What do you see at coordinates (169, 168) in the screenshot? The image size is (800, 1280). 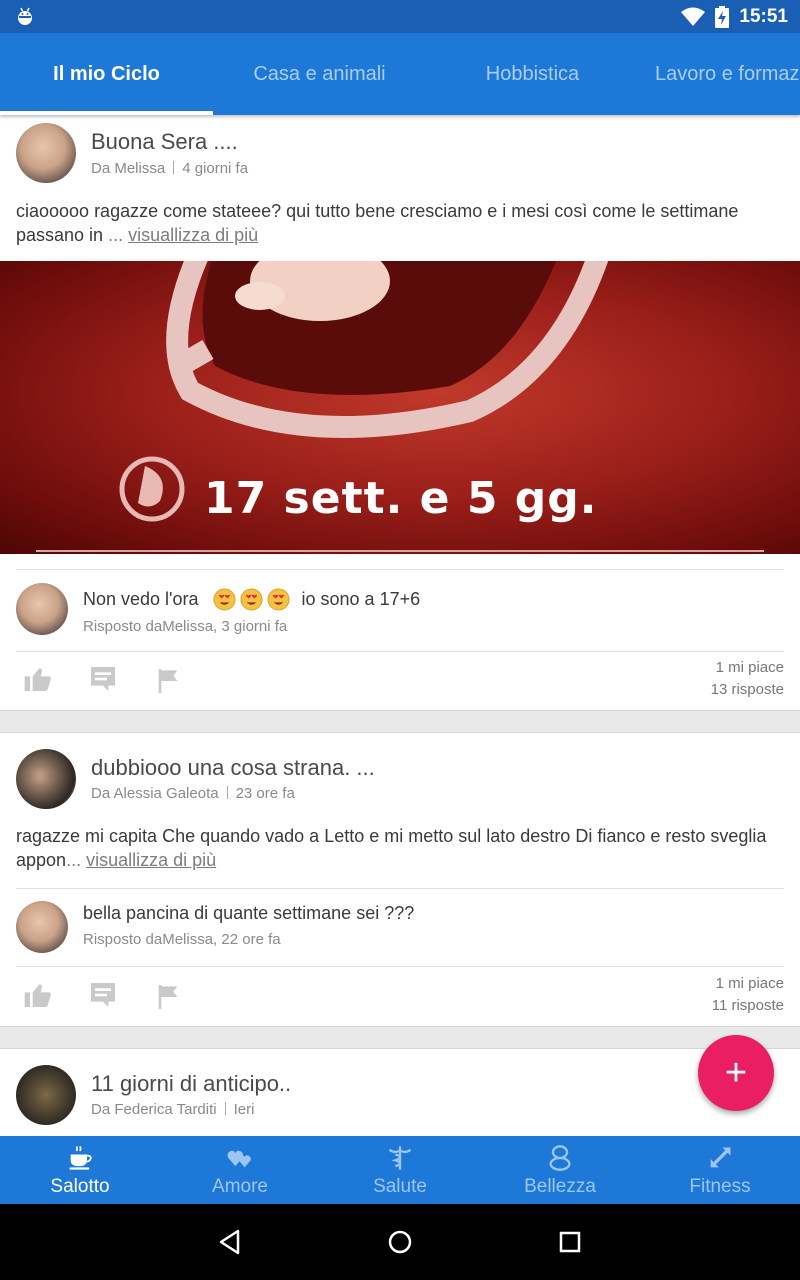 I see `post-meta: Da Melissa 4 giorni fa` at bounding box center [169, 168].